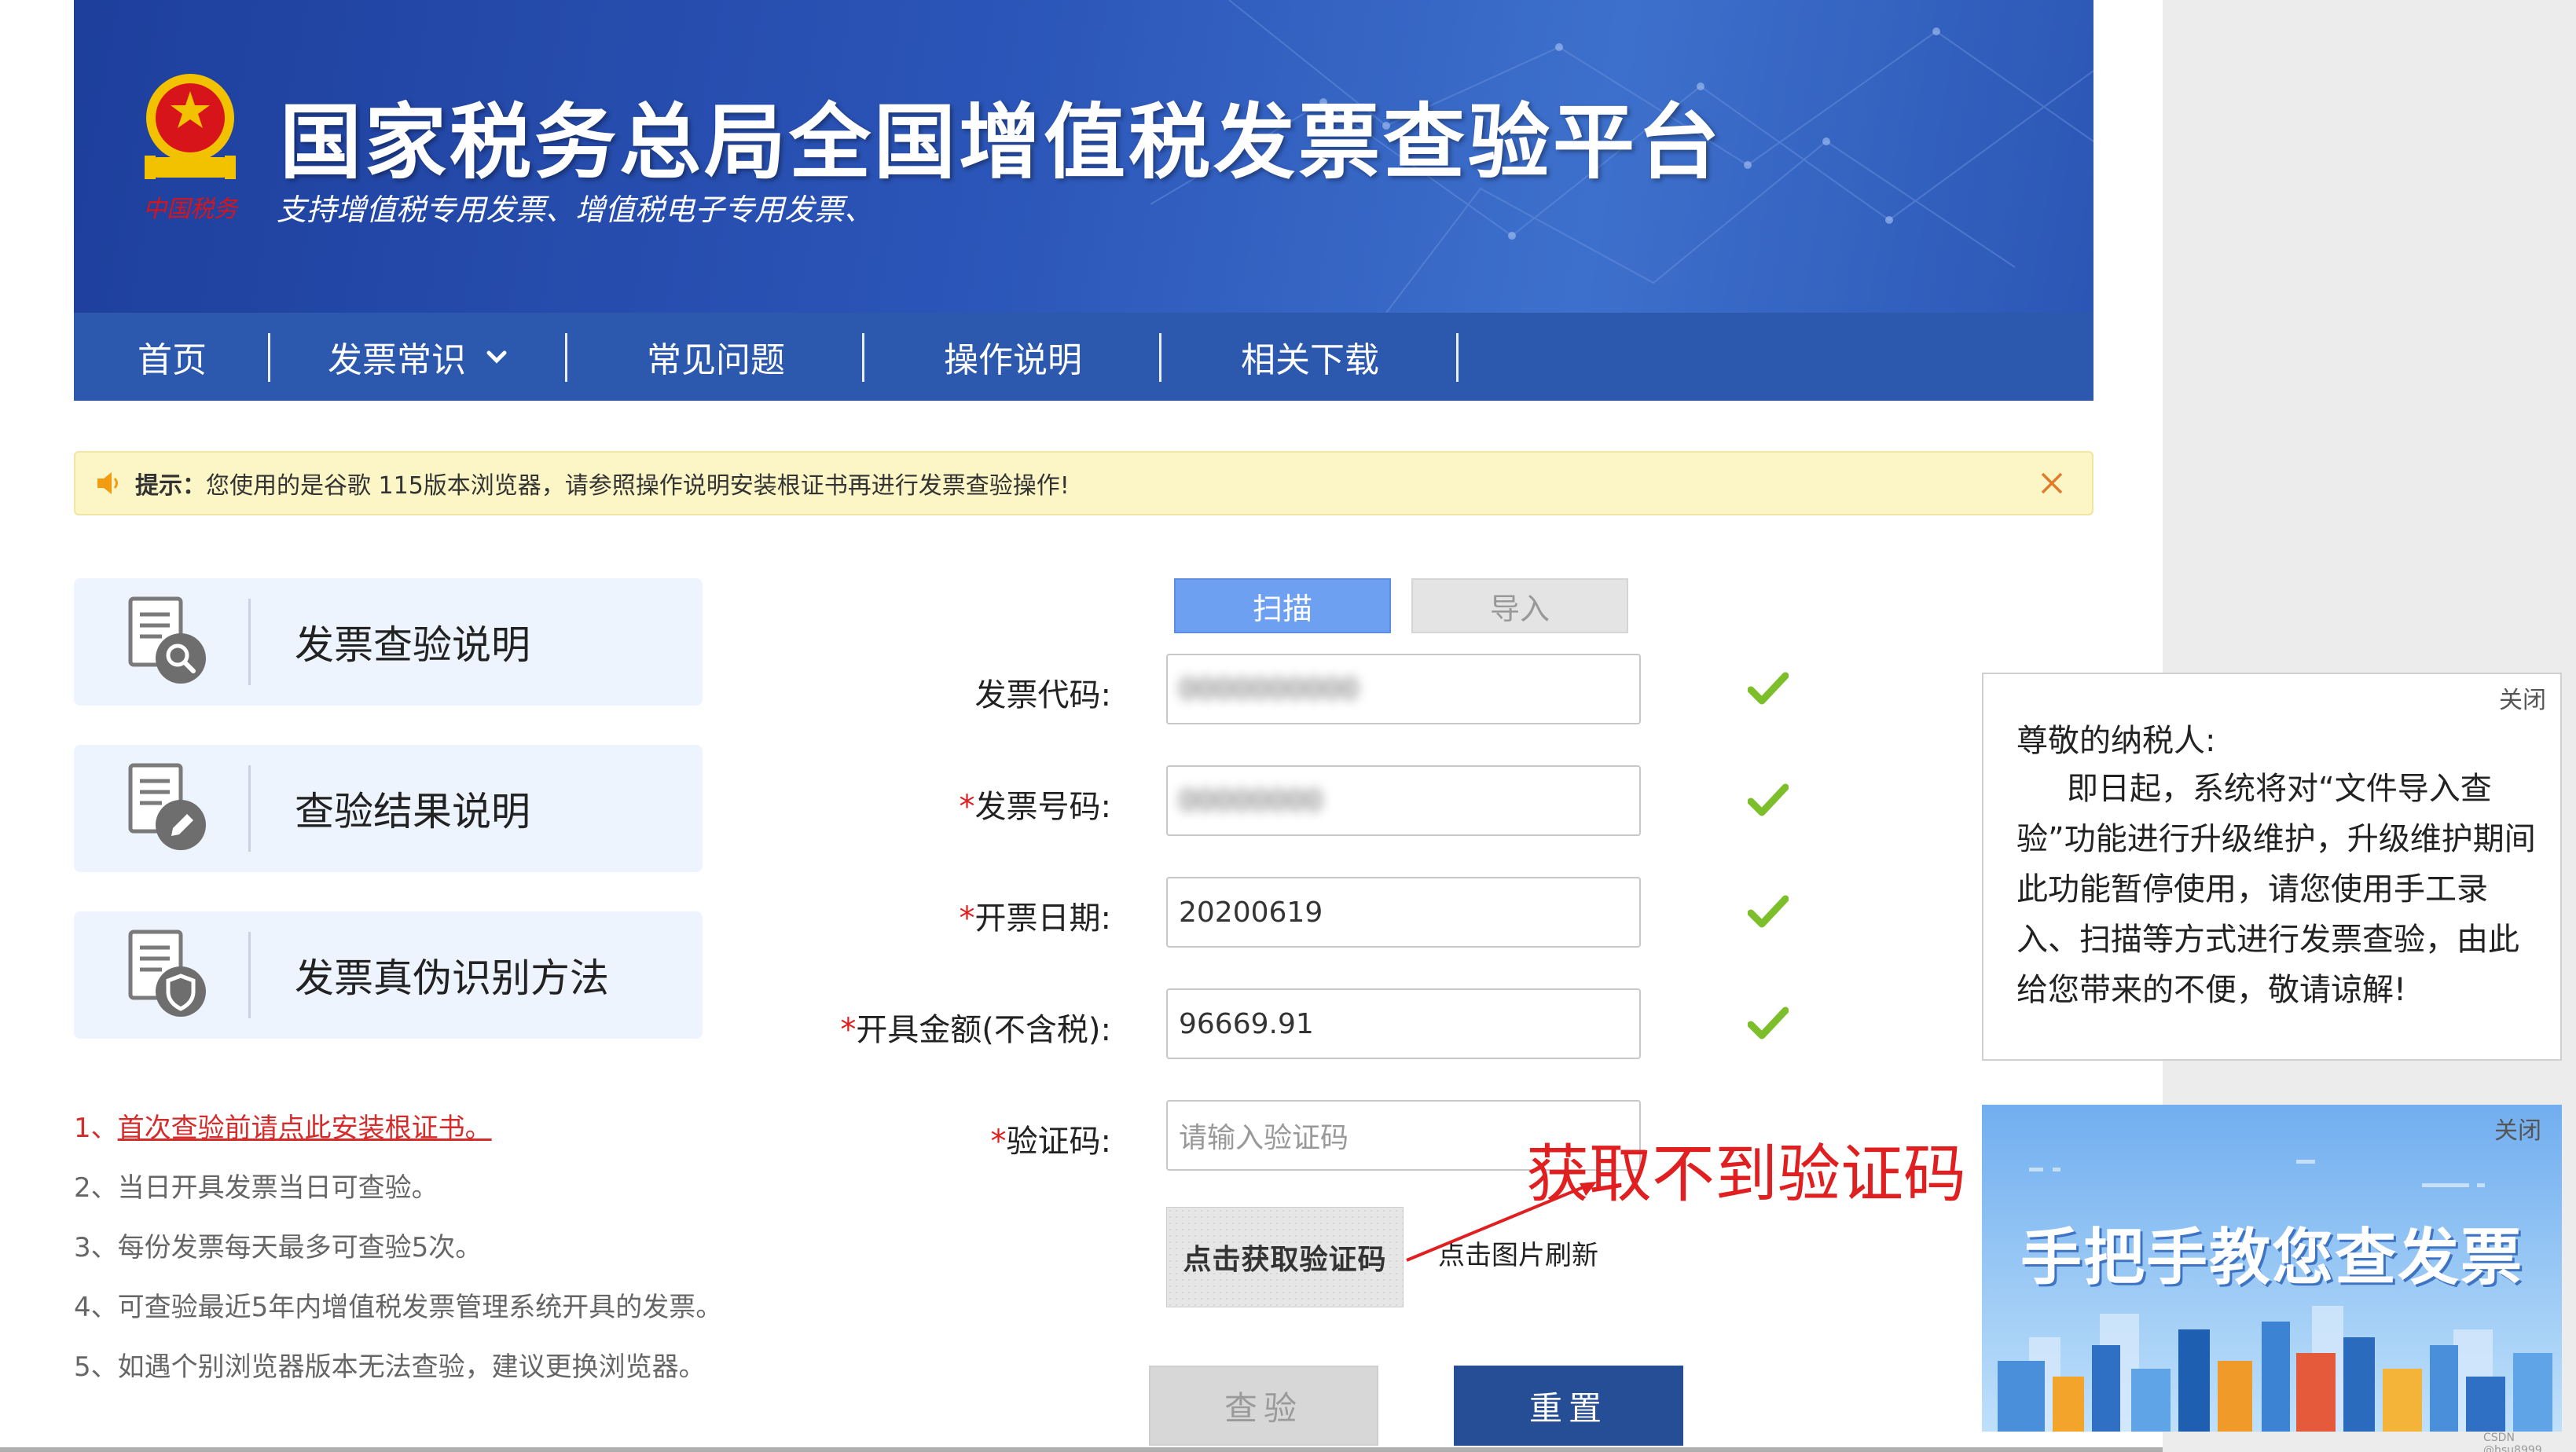 This screenshot has width=2576, height=1452. What do you see at coordinates (2517, 1128) in the screenshot?
I see `promo-close-button: 关闭` at bounding box center [2517, 1128].